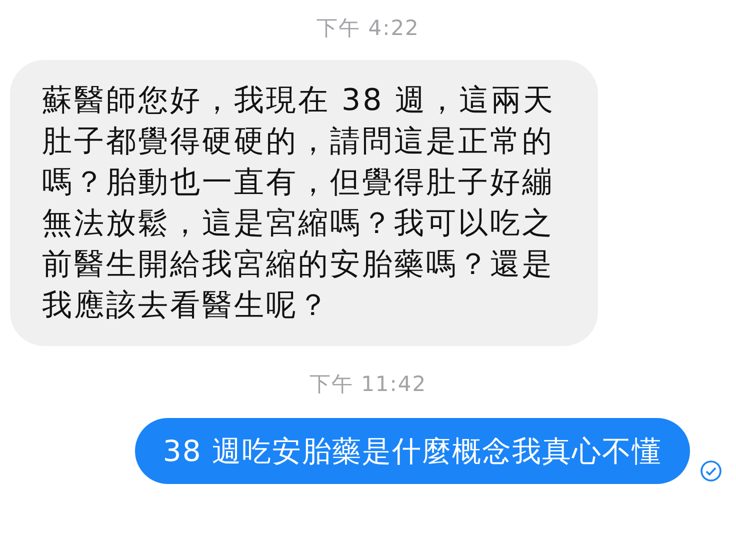 This screenshot has width=736, height=553. What do you see at coordinates (368, 384) in the screenshot?
I see `message-timestamp: 下午 11:42` at bounding box center [368, 384].